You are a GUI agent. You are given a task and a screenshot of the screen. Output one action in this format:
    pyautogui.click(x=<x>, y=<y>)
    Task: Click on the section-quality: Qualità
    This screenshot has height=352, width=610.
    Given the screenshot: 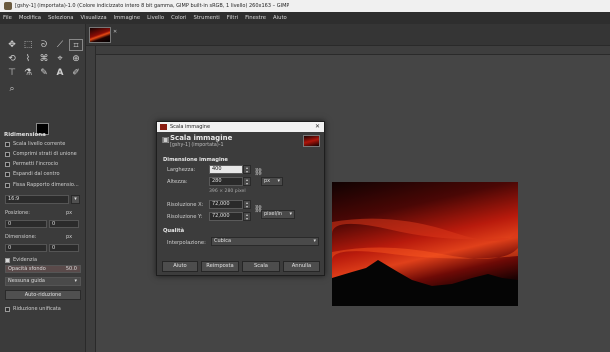 What is the action you would take?
    pyautogui.click(x=174, y=231)
    